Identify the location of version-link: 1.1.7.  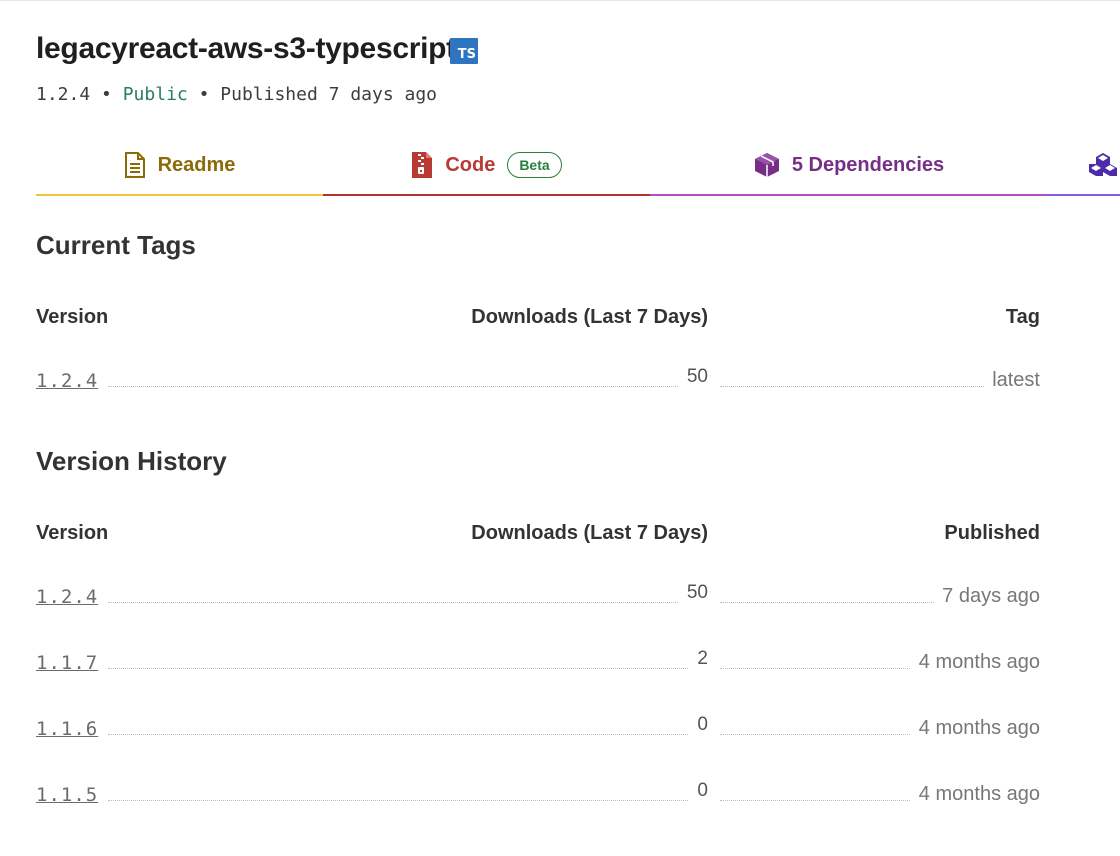
(67, 663).